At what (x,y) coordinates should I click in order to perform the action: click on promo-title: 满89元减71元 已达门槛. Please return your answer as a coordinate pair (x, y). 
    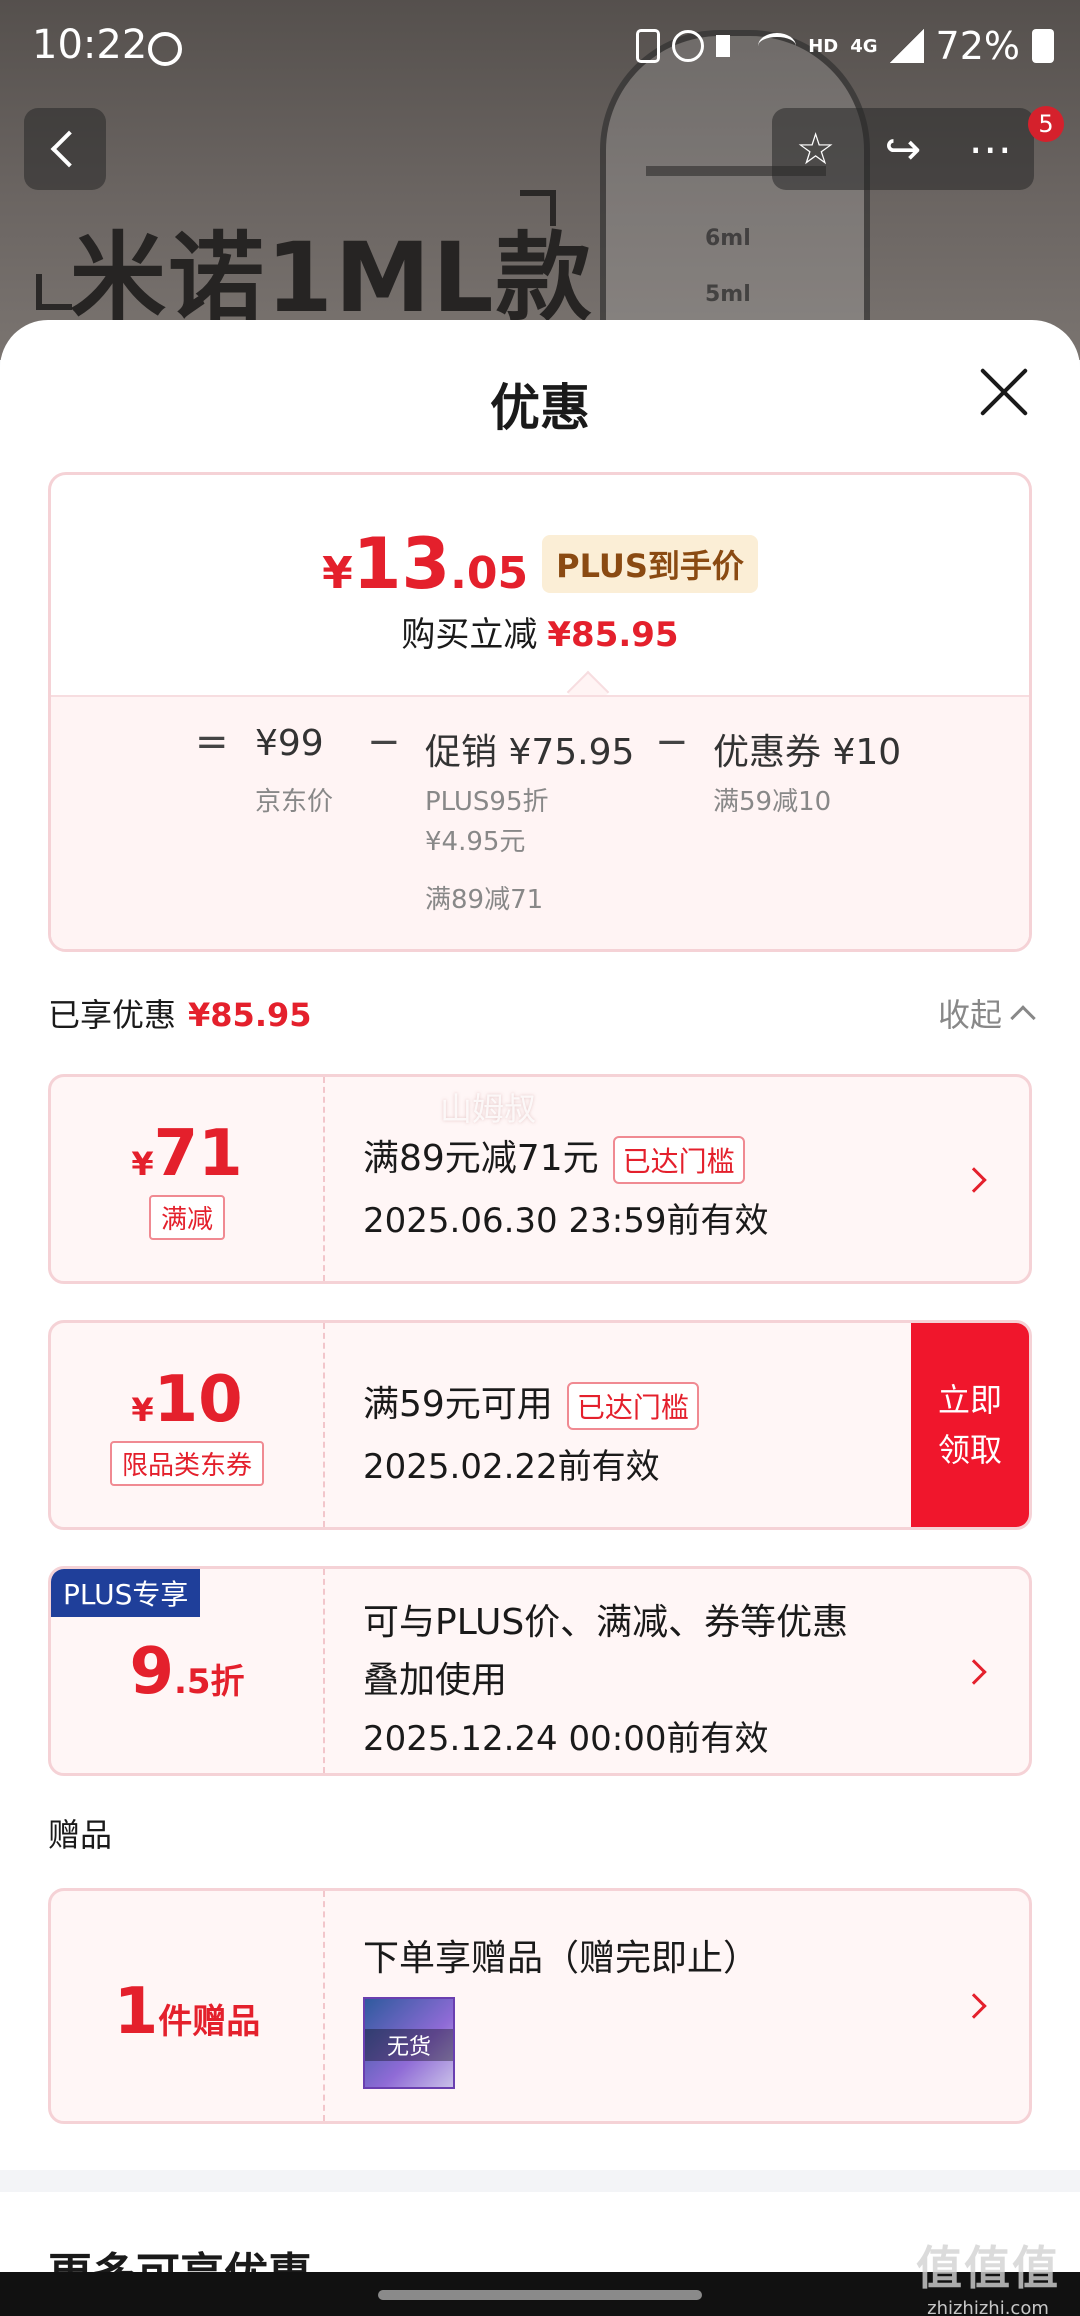
    Looking at the image, I should click on (554, 1156).